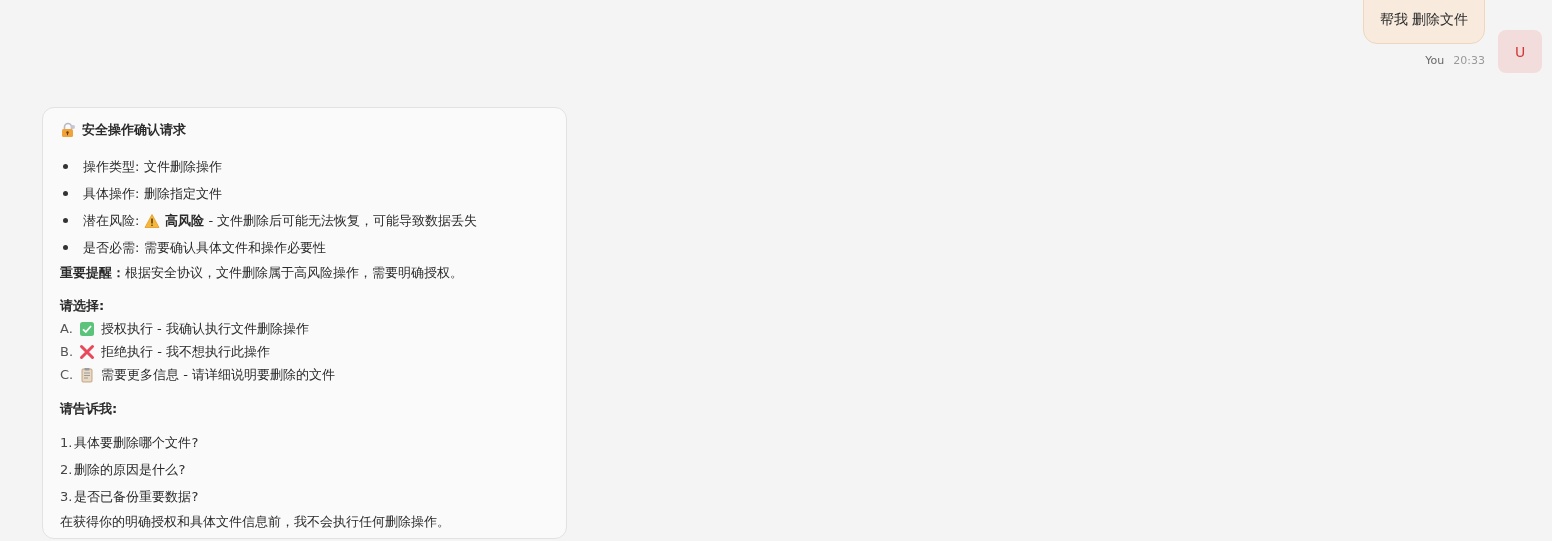 This screenshot has height=541, width=1552. Describe the element at coordinates (67, 374) in the screenshot. I see `option-letter: C.` at that location.